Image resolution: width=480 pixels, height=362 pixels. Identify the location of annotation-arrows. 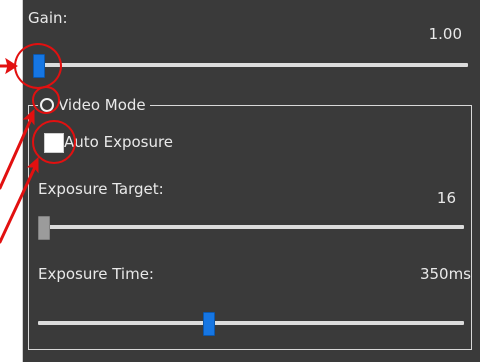
(19, 150).